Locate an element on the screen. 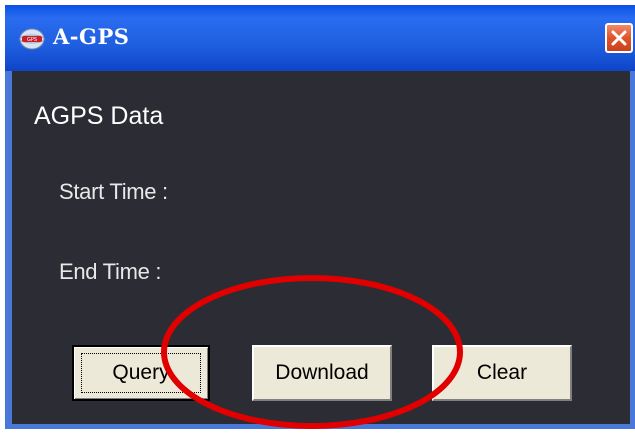 Image resolution: width=635 pixels, height=435 pixels. end-time-label: End Time : is located at coordinates (110, 271).